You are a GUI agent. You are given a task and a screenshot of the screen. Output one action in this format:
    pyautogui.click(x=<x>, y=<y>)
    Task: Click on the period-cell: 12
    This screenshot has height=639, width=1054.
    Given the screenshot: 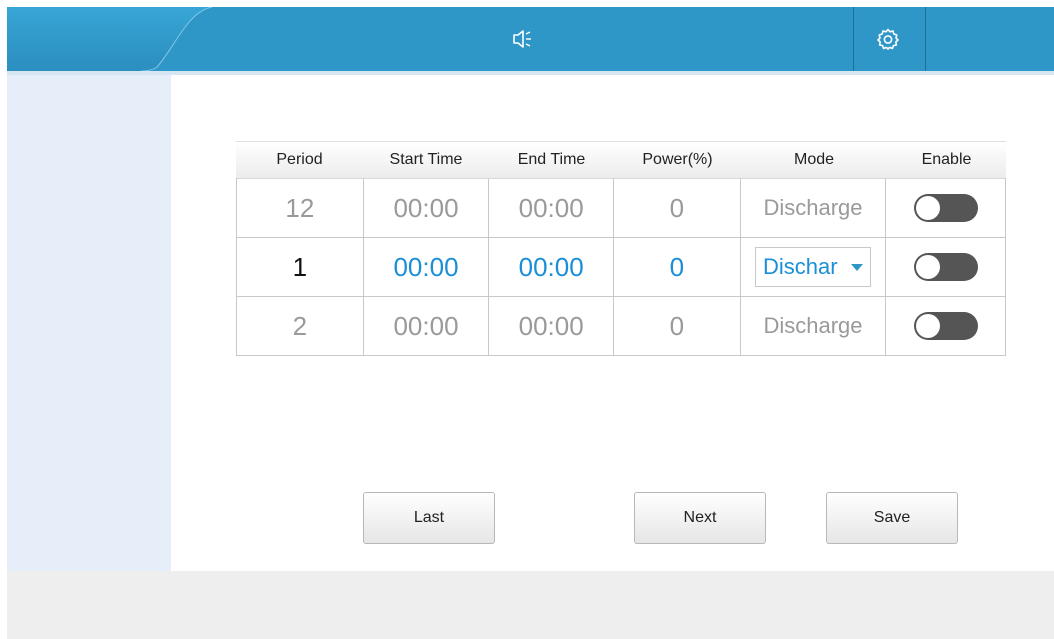 What is the action you would take?
    pyautogui.click(x=300, y=208)
    